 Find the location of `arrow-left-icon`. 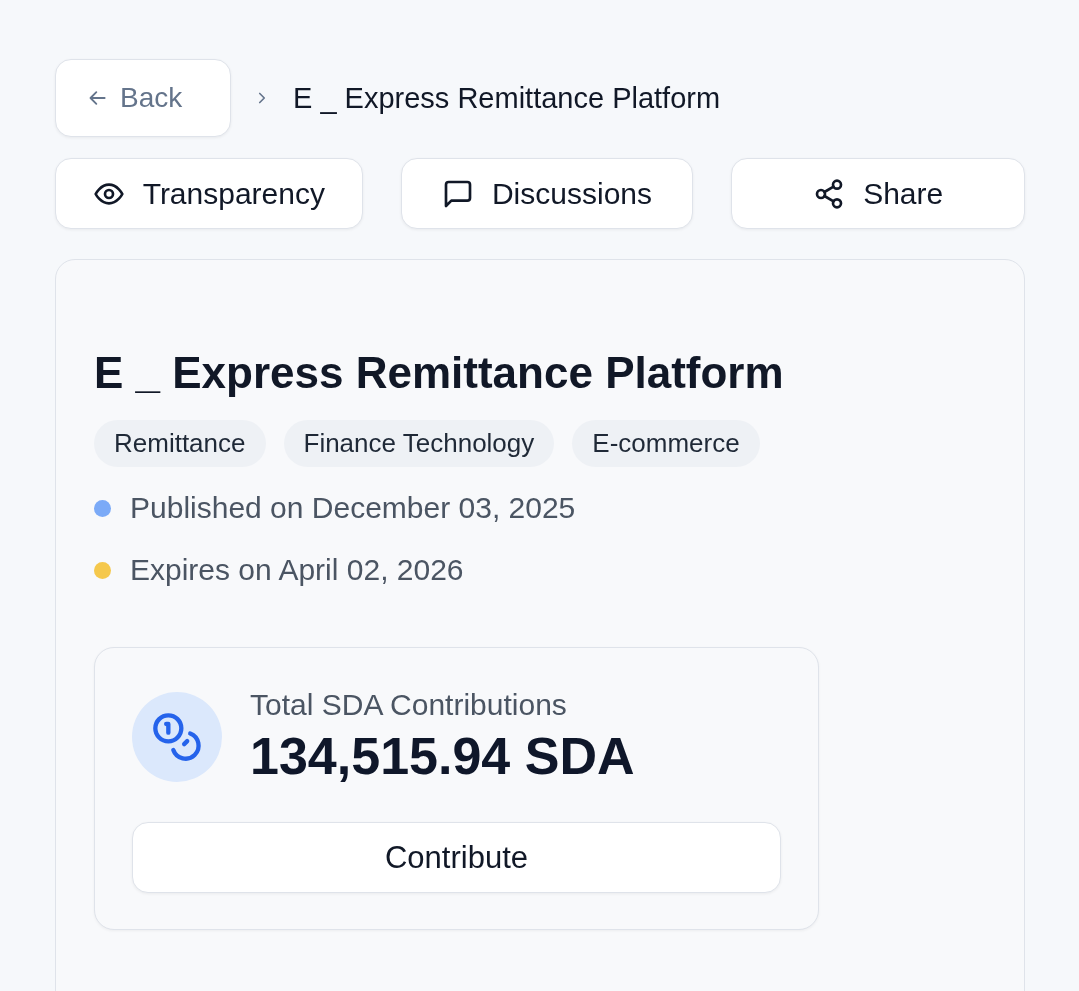

arrow-left-icon is located at coordinates (98, 98).